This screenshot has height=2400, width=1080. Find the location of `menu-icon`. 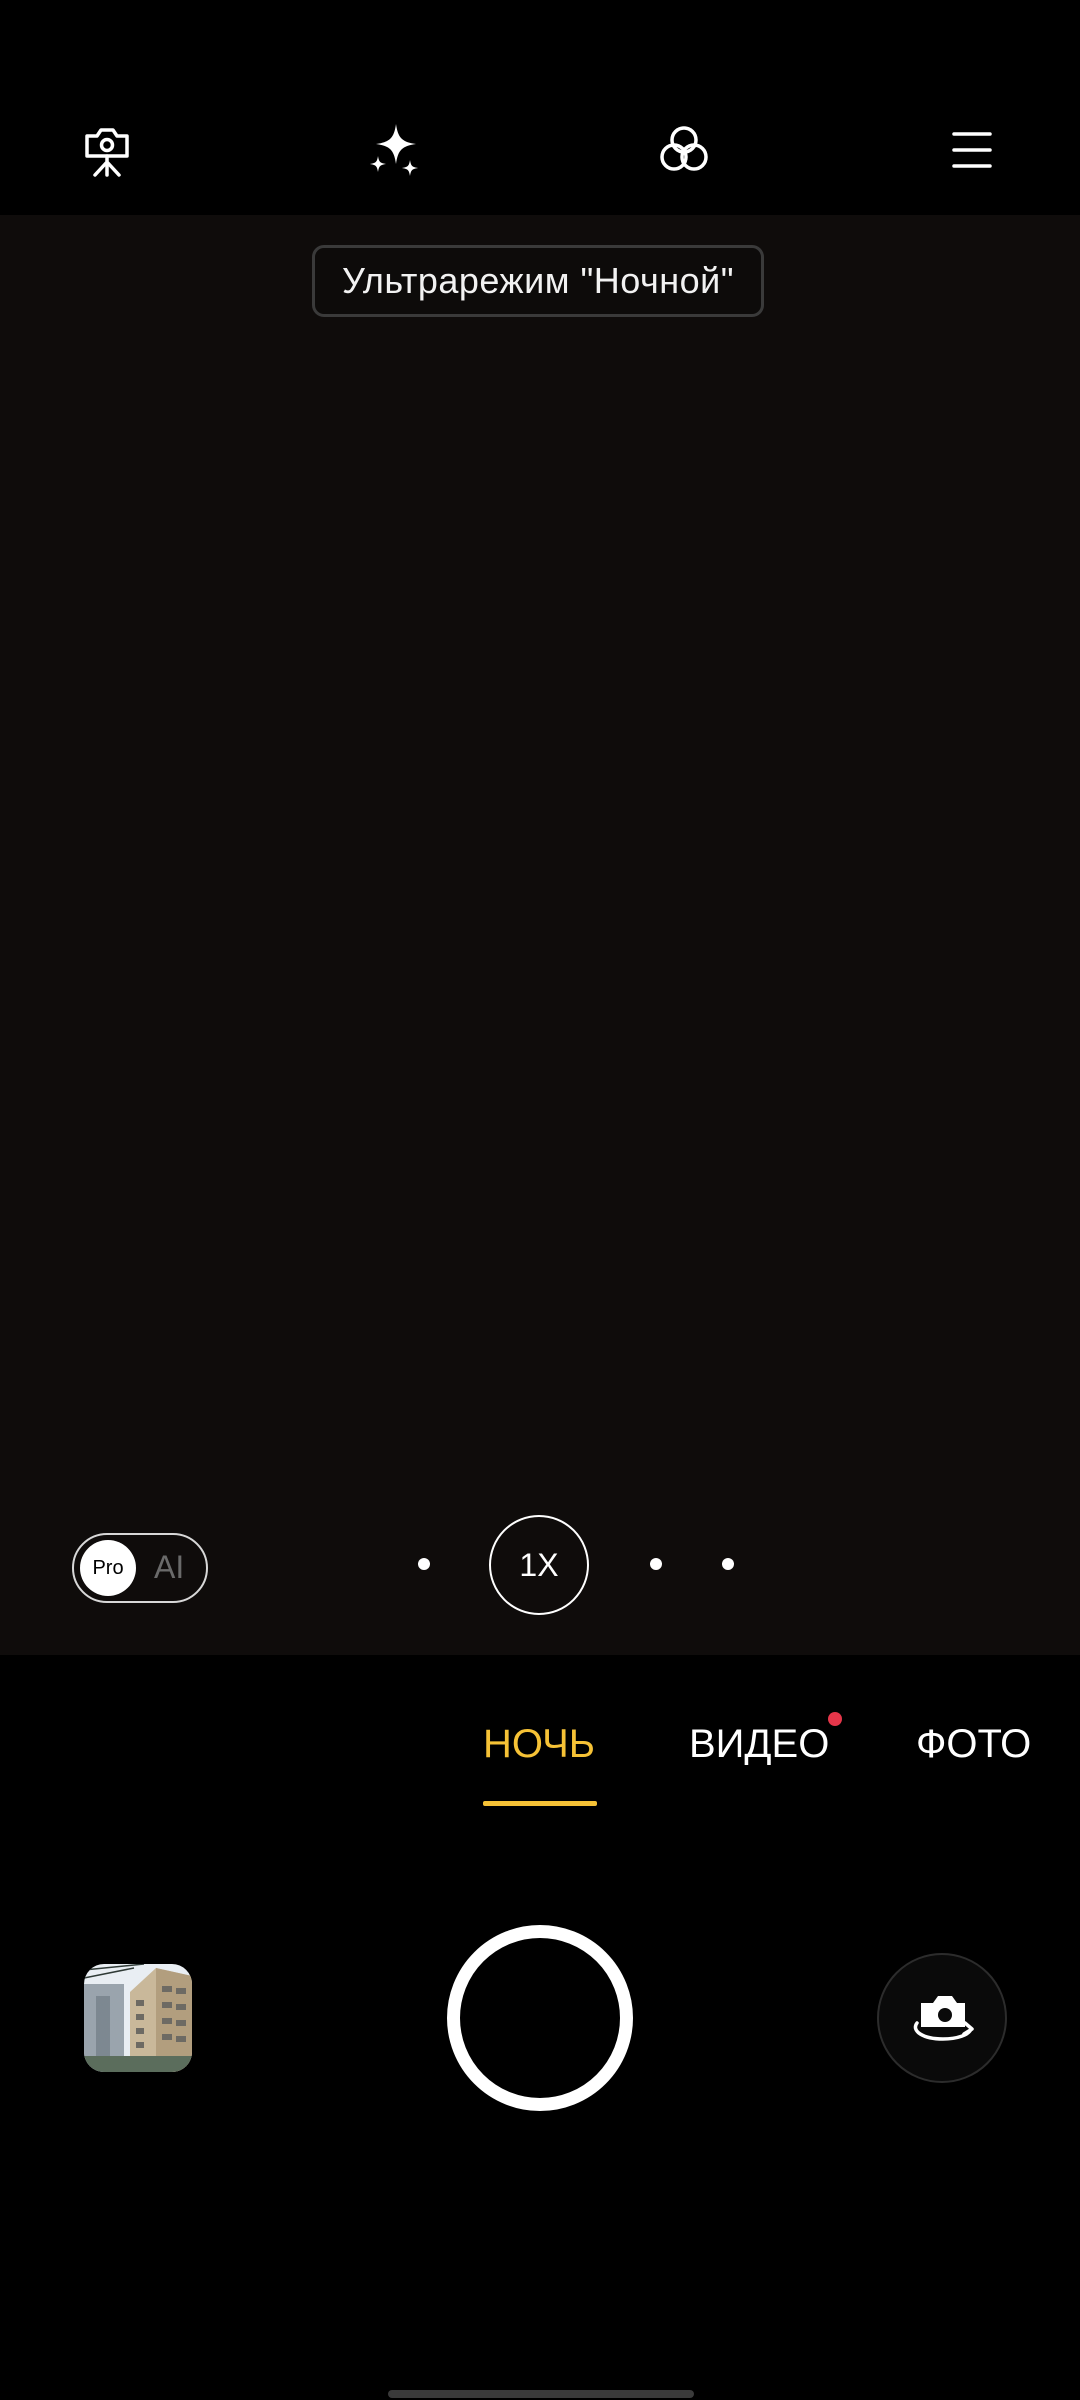

menu-icon is located at coordinates (972, 150).